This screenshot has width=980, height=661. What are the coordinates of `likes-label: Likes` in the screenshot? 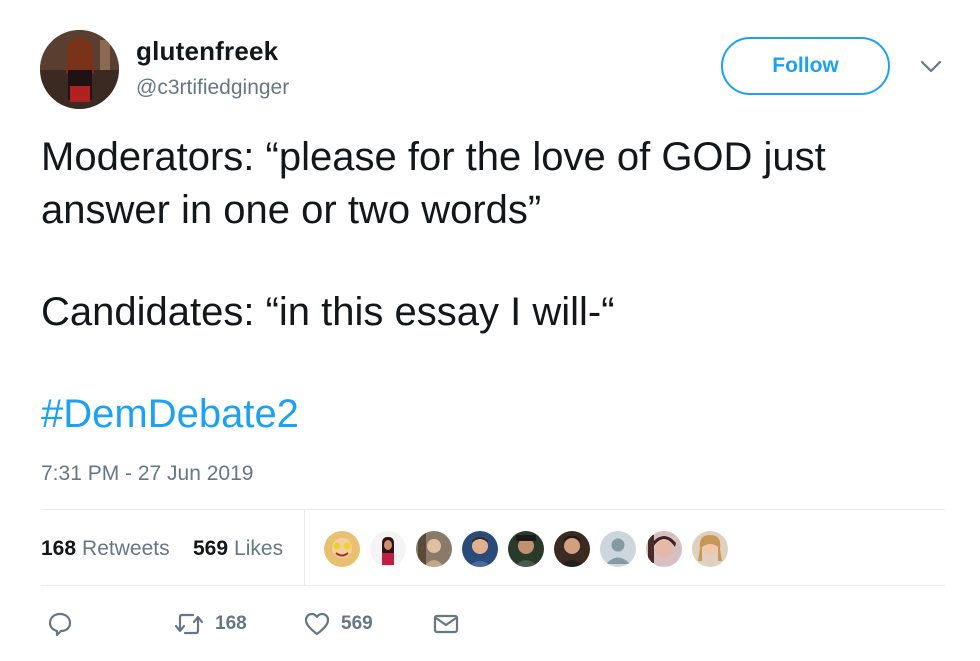 It's located at (259, 548).